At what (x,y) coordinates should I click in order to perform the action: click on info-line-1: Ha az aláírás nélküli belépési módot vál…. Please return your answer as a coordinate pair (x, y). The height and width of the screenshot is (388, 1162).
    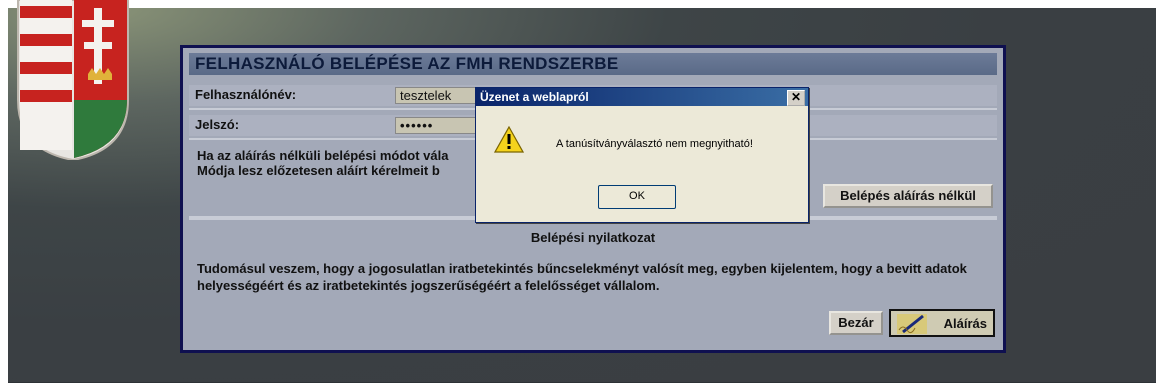
    Looking at the image, I should click on (323, 155).